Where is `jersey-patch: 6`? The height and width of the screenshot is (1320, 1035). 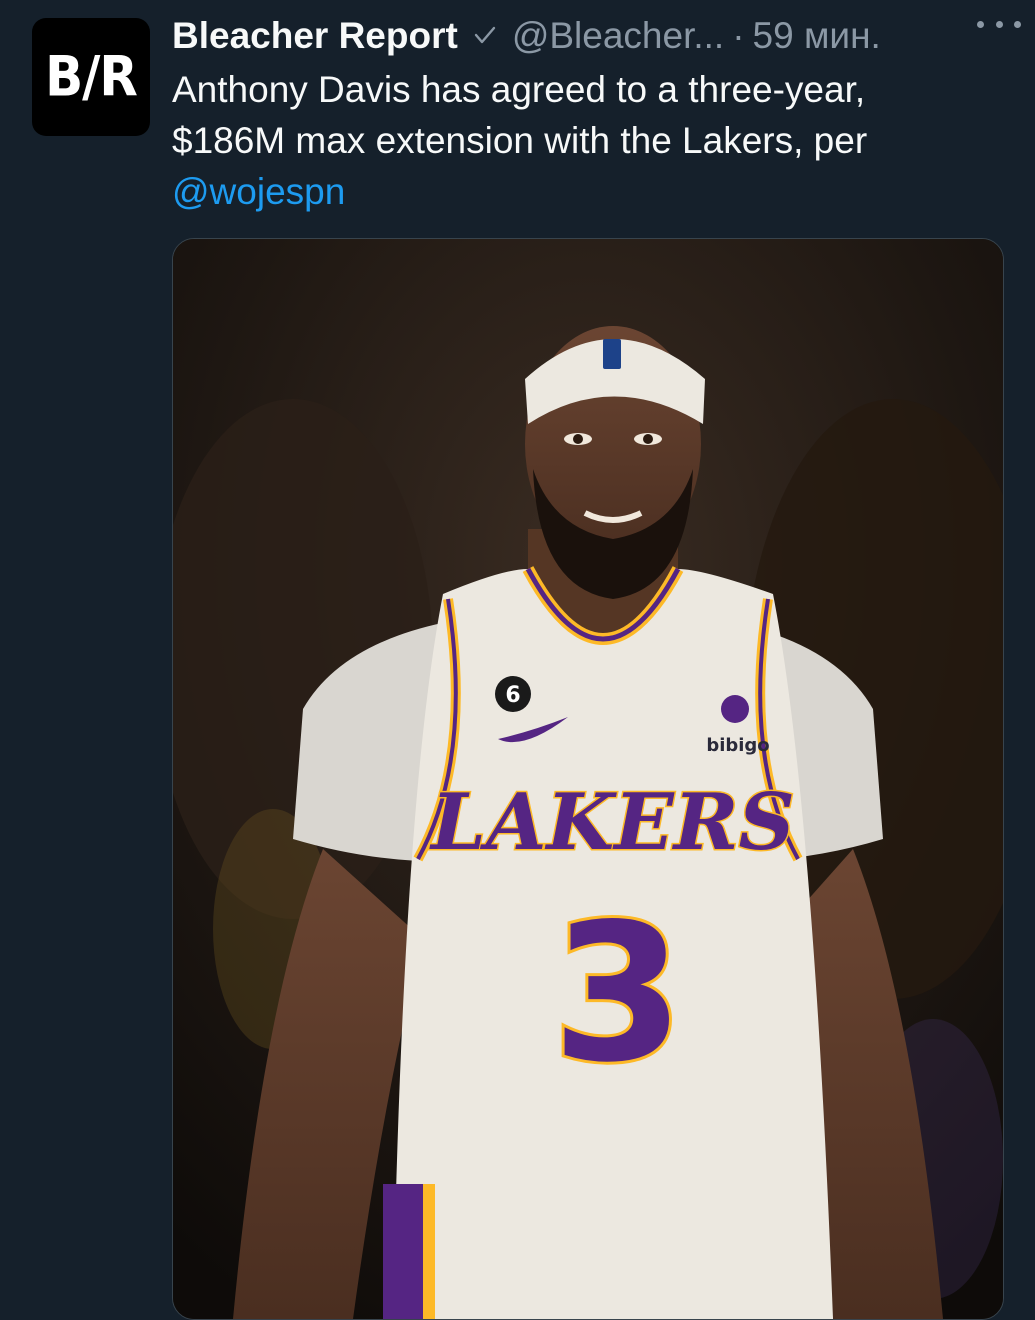 jersey-patch: 6 is located at coordinates (512, 695).